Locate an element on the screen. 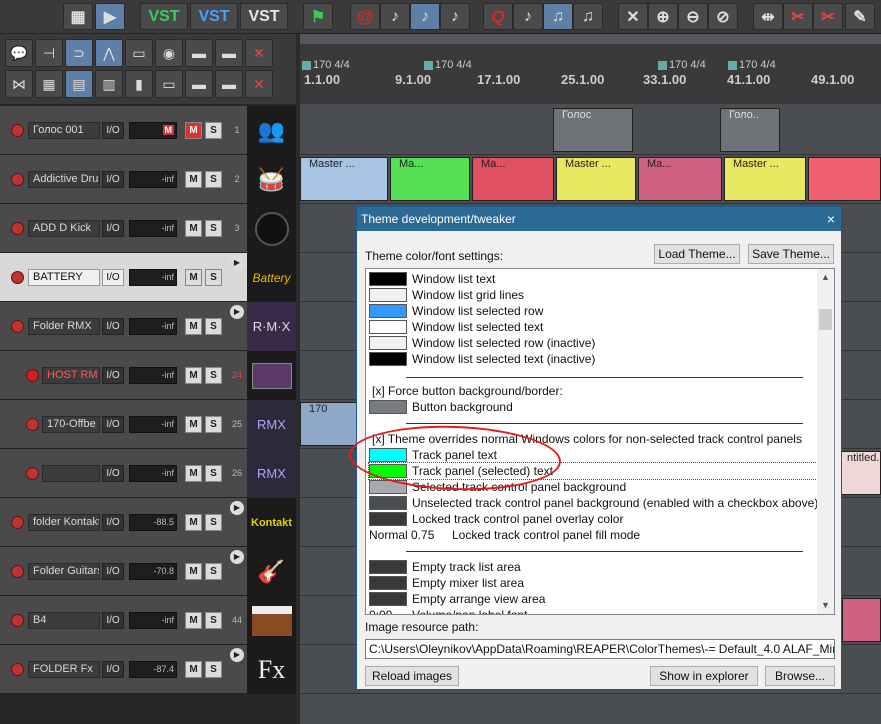  vst-button-white: VST is located at coordinates (264, 16).